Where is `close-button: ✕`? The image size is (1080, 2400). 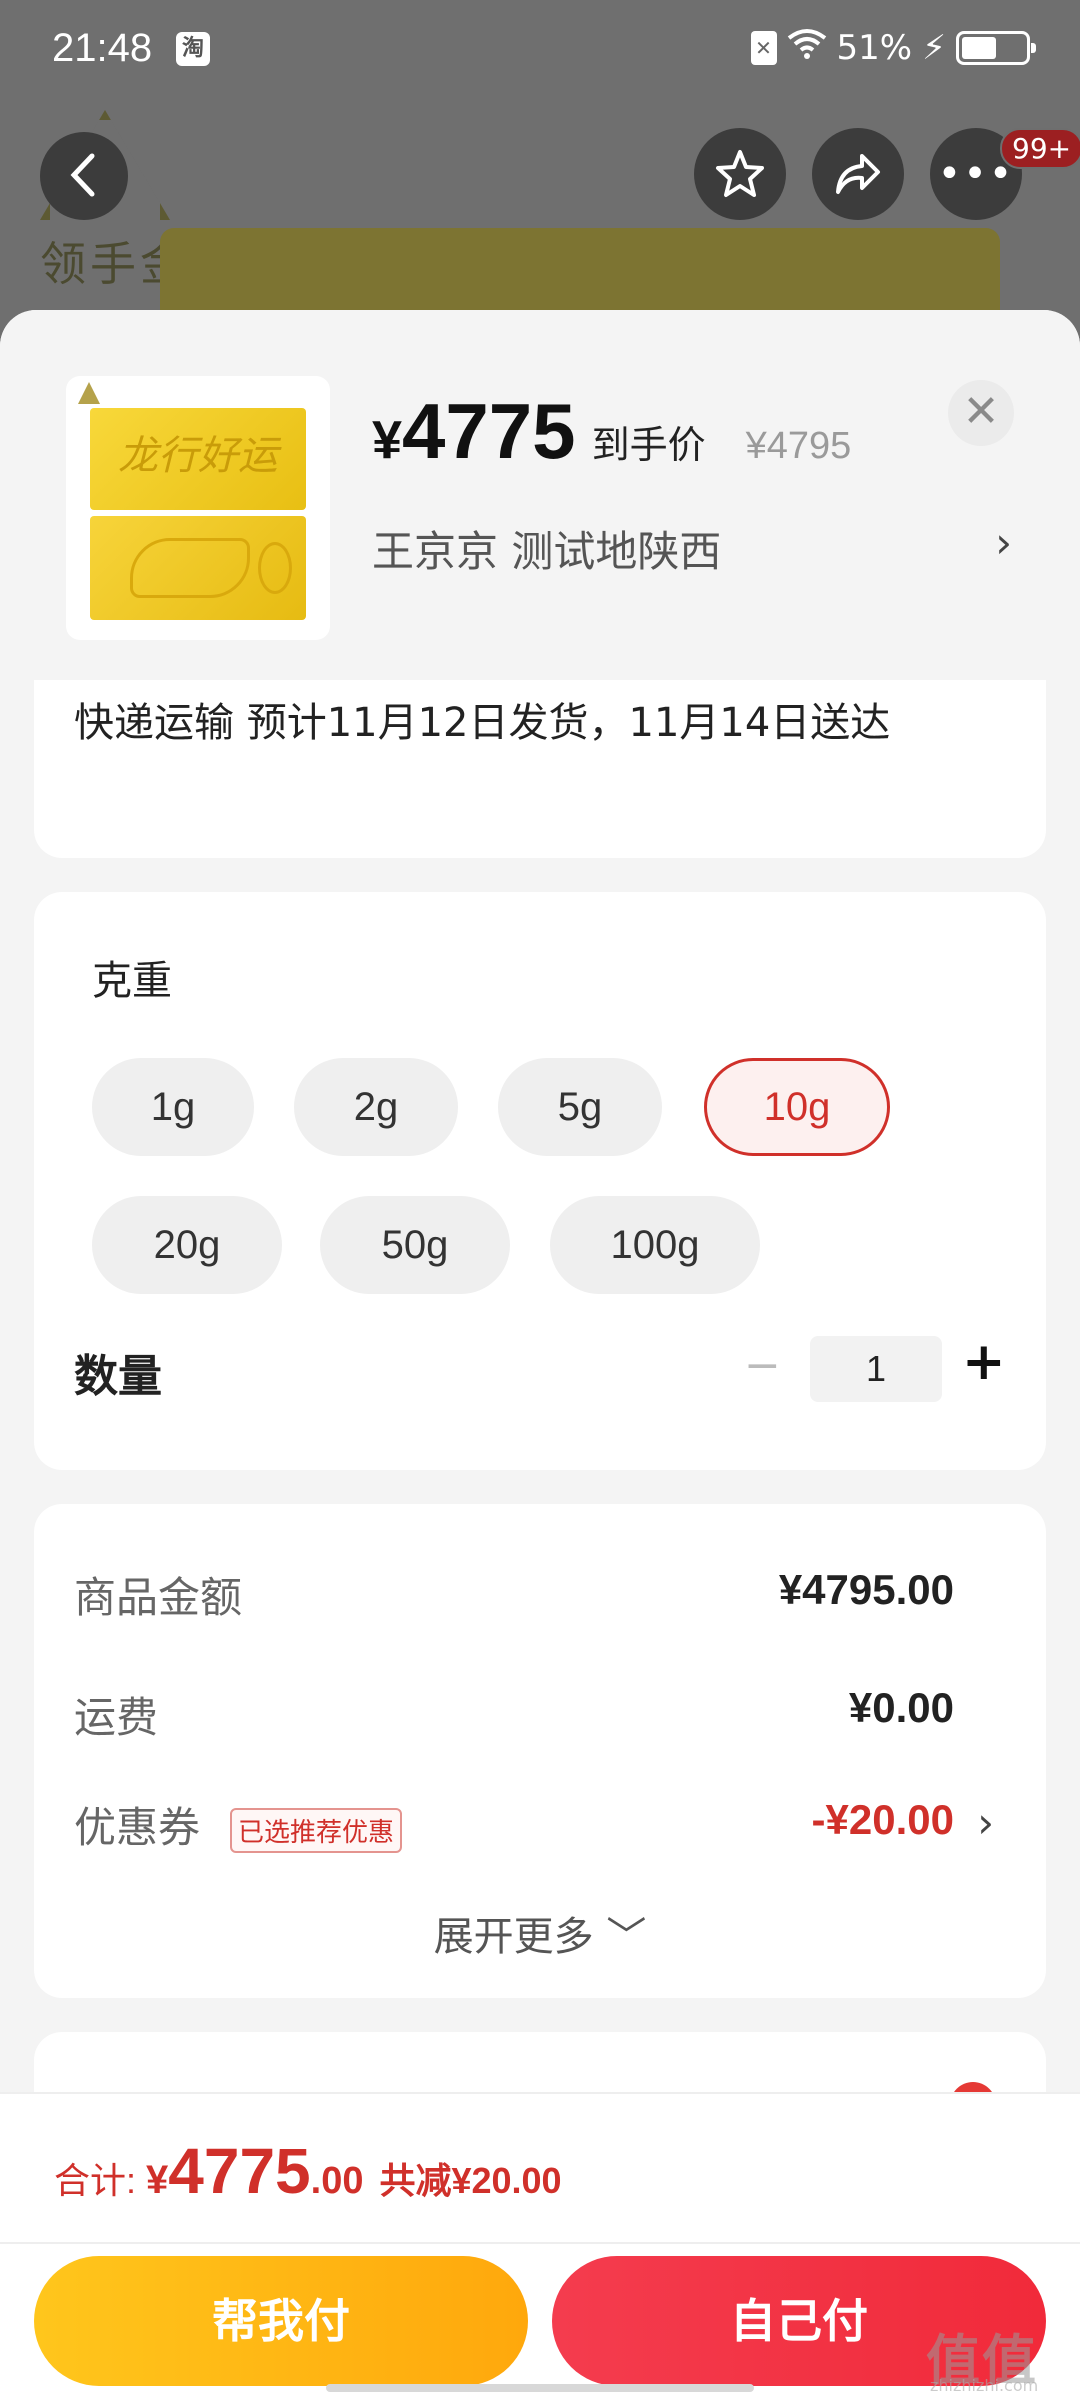 close-button: ✕ is located at coordinates (981, 413).